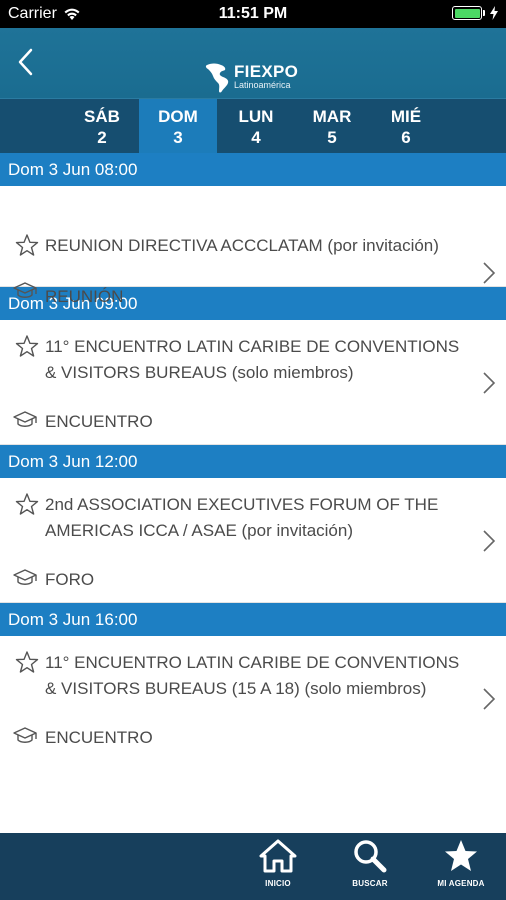  I want to click on charging-bolt-icon, so click(494, 13).